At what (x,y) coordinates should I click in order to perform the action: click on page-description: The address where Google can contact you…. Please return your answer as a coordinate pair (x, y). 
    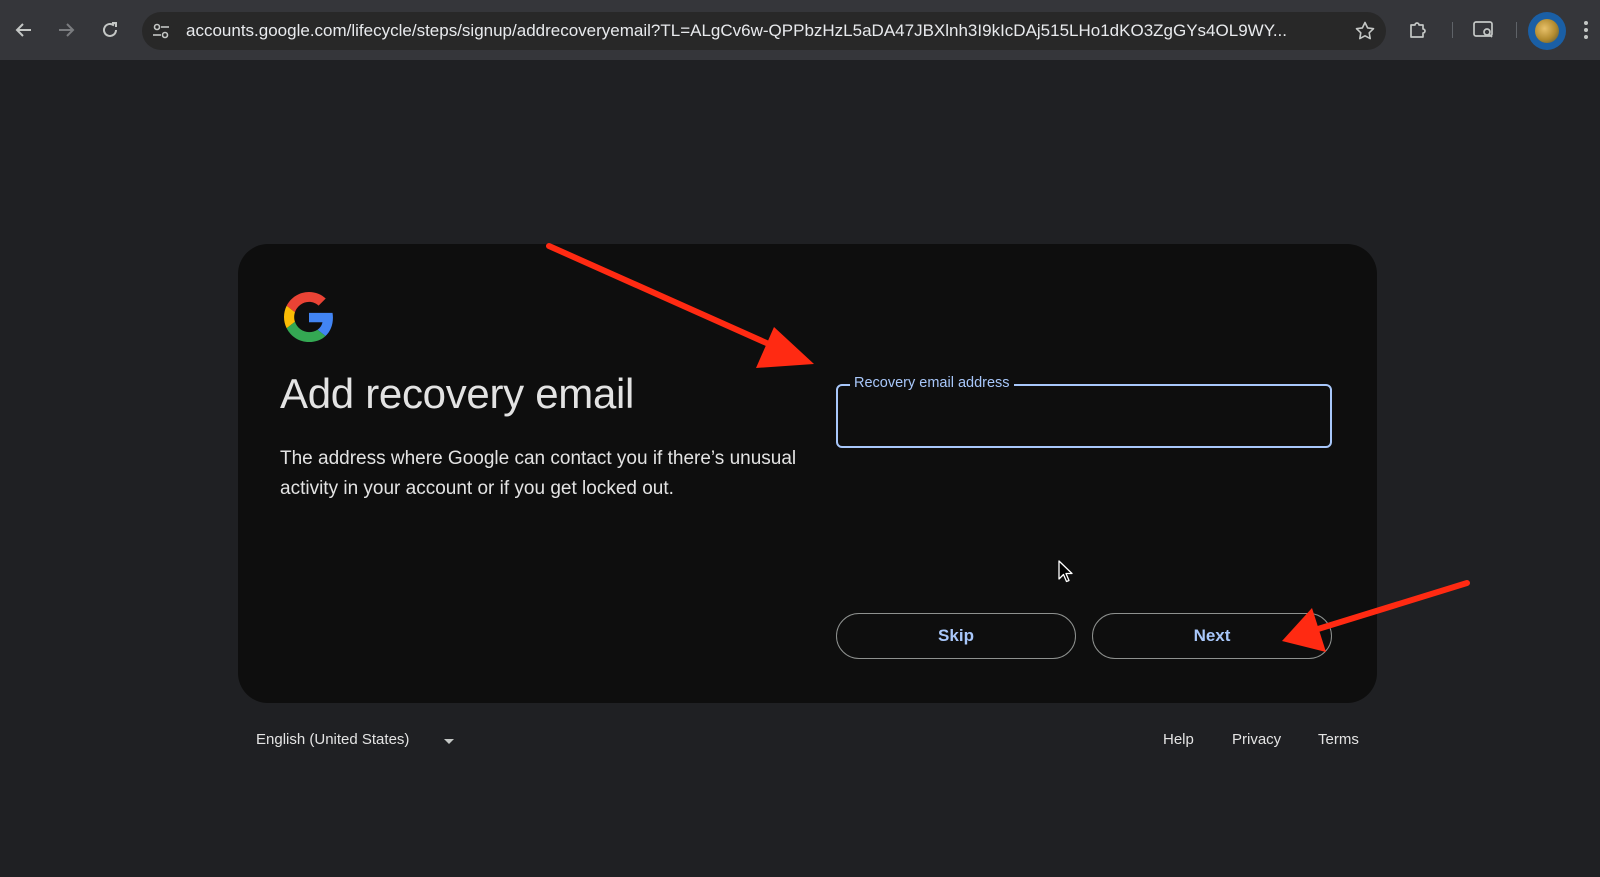
    Looking at the image, I should click on (538, 473).